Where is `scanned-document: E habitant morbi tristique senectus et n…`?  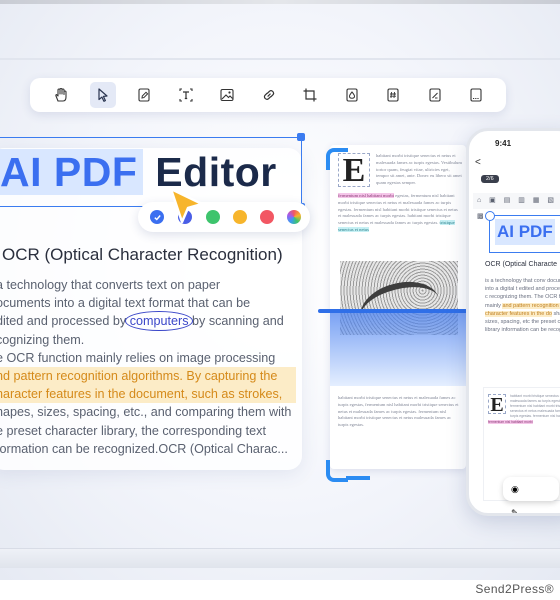 scanned-document: E habitant morbi tristique senectus et n… is located at coordinates (398, 307).